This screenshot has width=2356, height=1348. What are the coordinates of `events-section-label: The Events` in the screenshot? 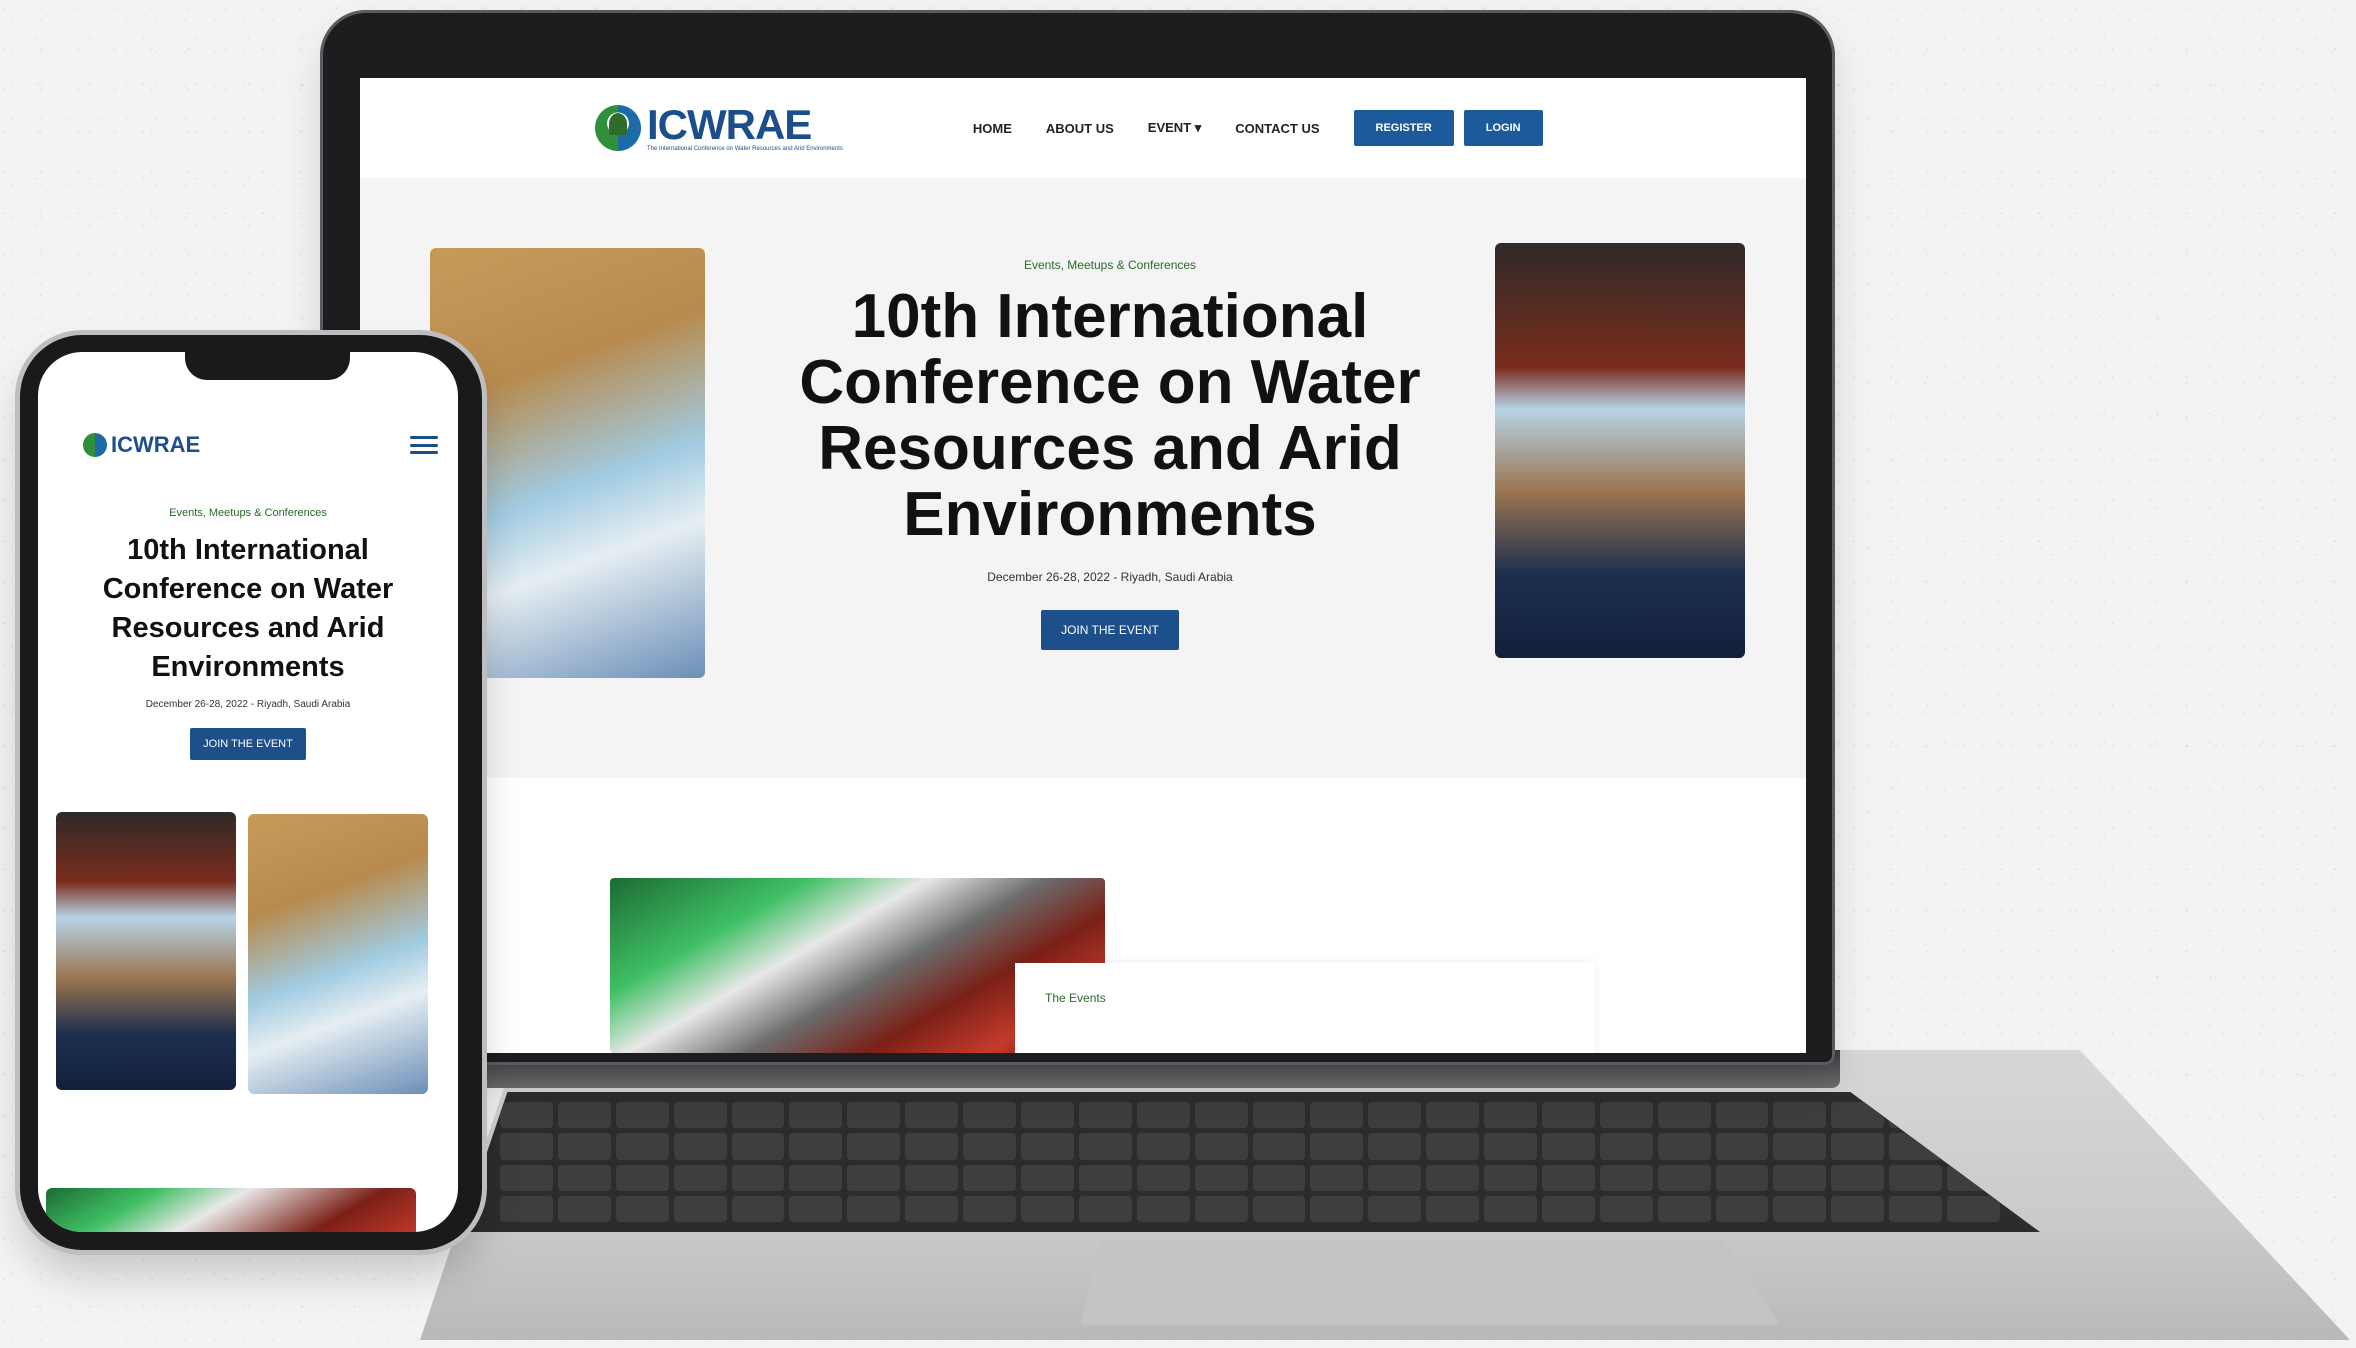 It's located at (1075, 998).